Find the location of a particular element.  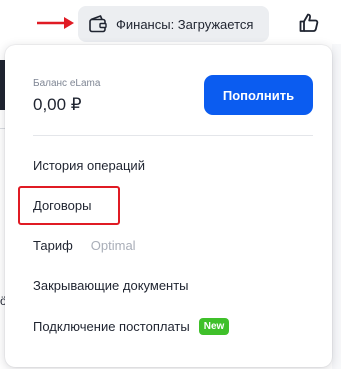

divider is located at coordinates (173, 135).